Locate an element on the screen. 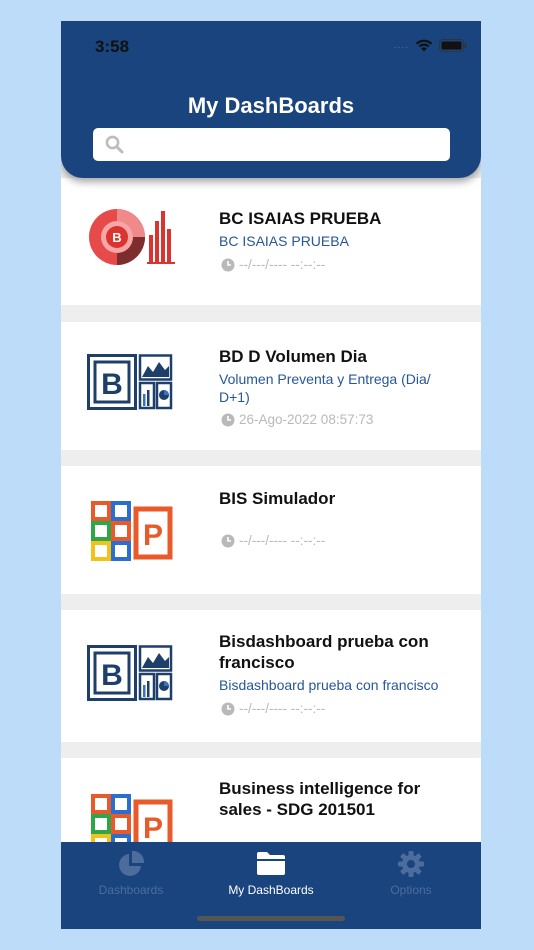 This screenshot has width=534, height=950. header: 3:58 .... My DashBoards is located at coordinates (271, 99).